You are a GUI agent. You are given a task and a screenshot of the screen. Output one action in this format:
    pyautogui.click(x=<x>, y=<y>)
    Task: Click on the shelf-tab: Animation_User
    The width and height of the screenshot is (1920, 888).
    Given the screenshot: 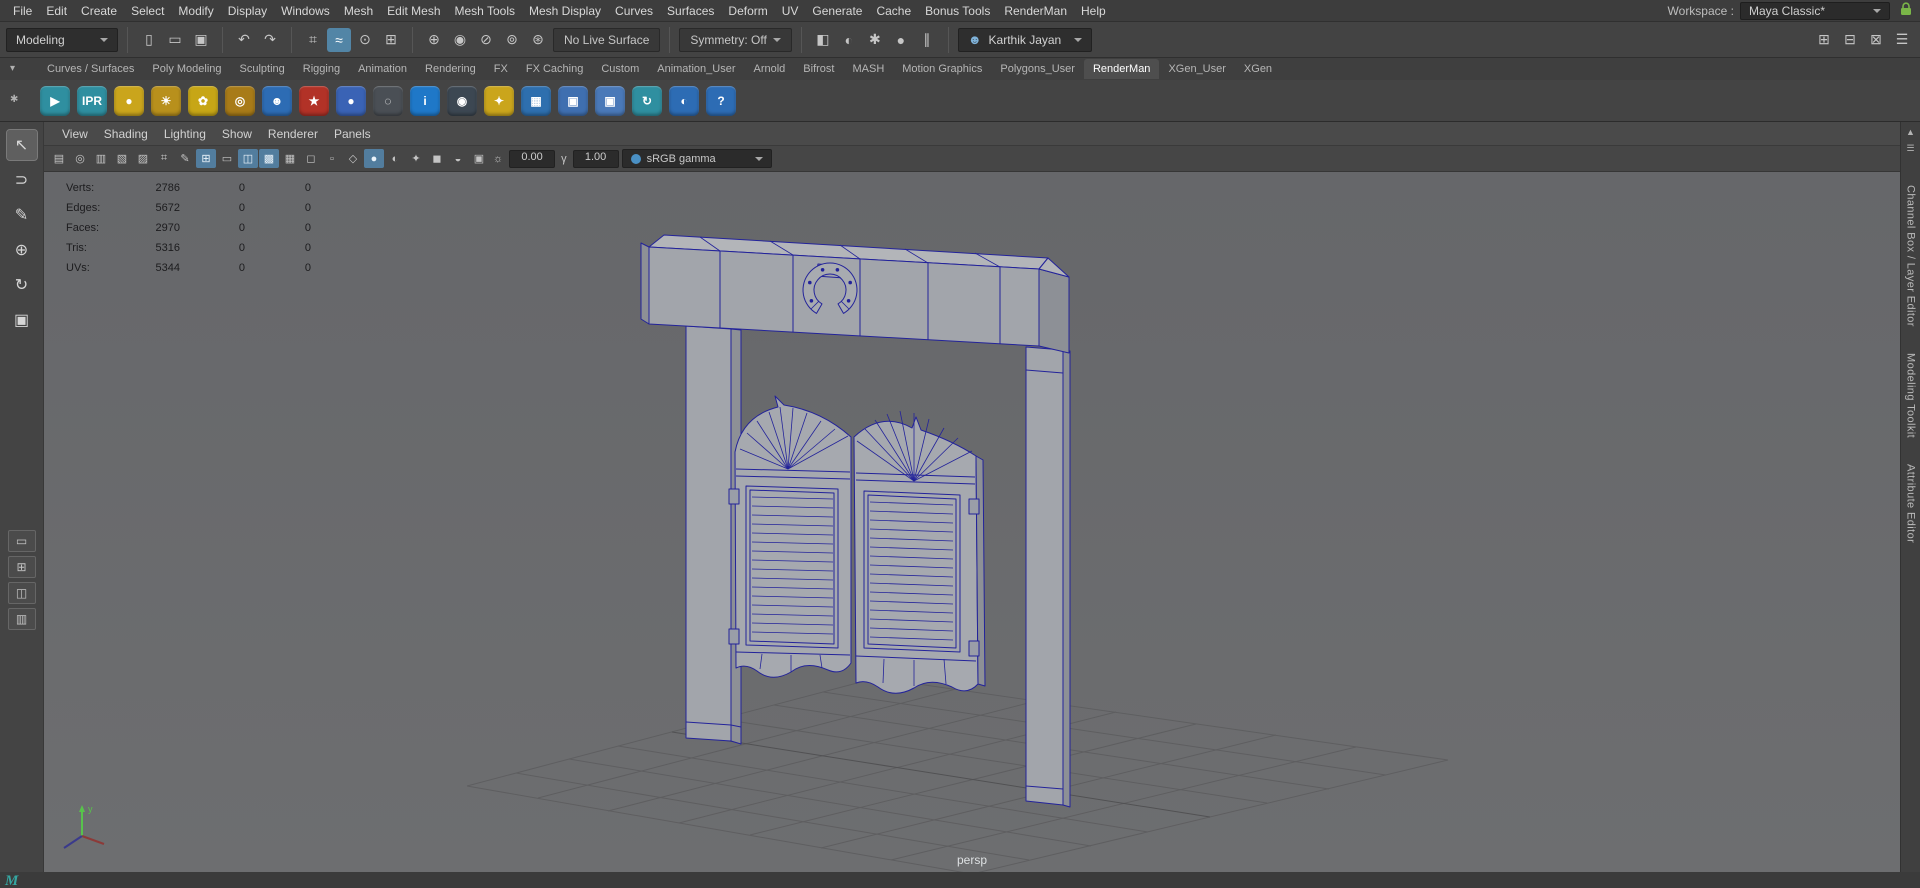 What is the action you would take?
    pyautogui.click(x=696, y=69)
    